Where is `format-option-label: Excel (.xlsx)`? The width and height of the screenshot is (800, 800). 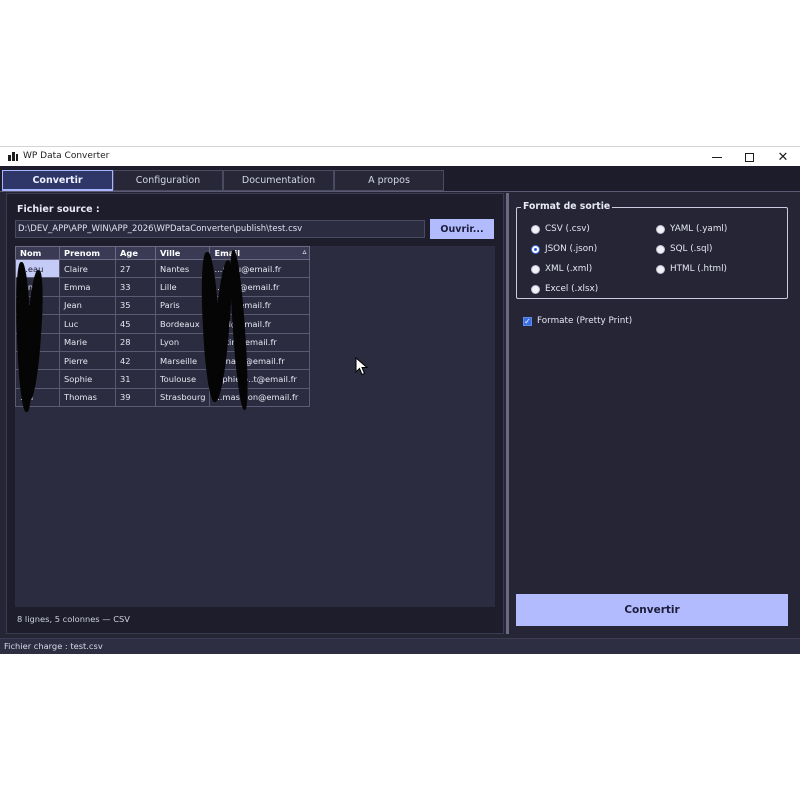 format-option-label: Excel (.xlsx) is located at coordinates (572, 289).